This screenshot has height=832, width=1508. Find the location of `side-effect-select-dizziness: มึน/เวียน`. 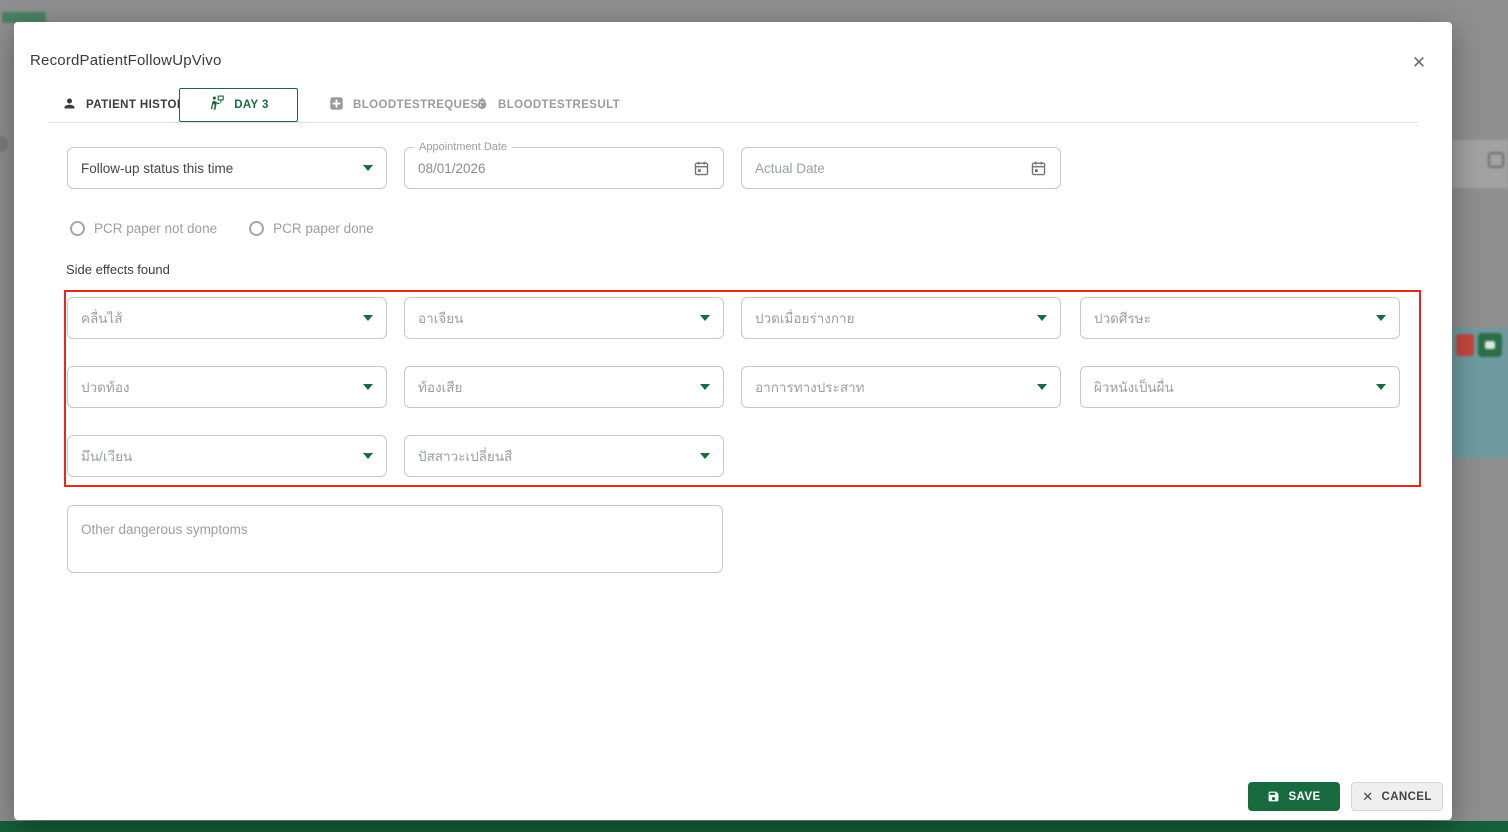

side-effect-select-dizziness: มึน/เวียน is located at coordinates (227, 456).